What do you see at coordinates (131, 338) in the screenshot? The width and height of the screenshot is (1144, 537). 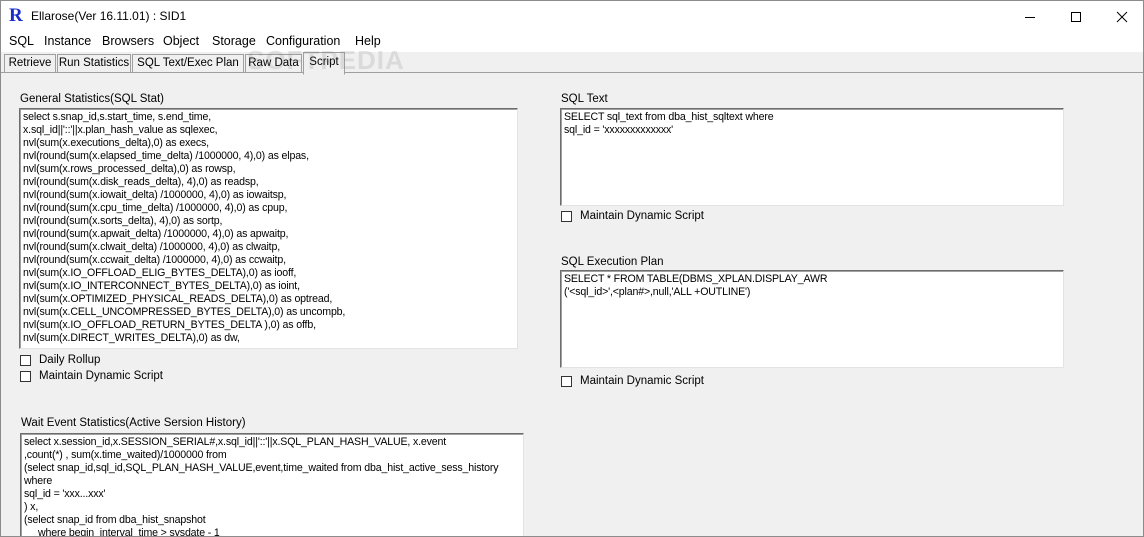 I see `code-line: nvl(sum(x.DIRECT_WRITES_DELTA),0) as dw,` at bounding box center [131, 338].